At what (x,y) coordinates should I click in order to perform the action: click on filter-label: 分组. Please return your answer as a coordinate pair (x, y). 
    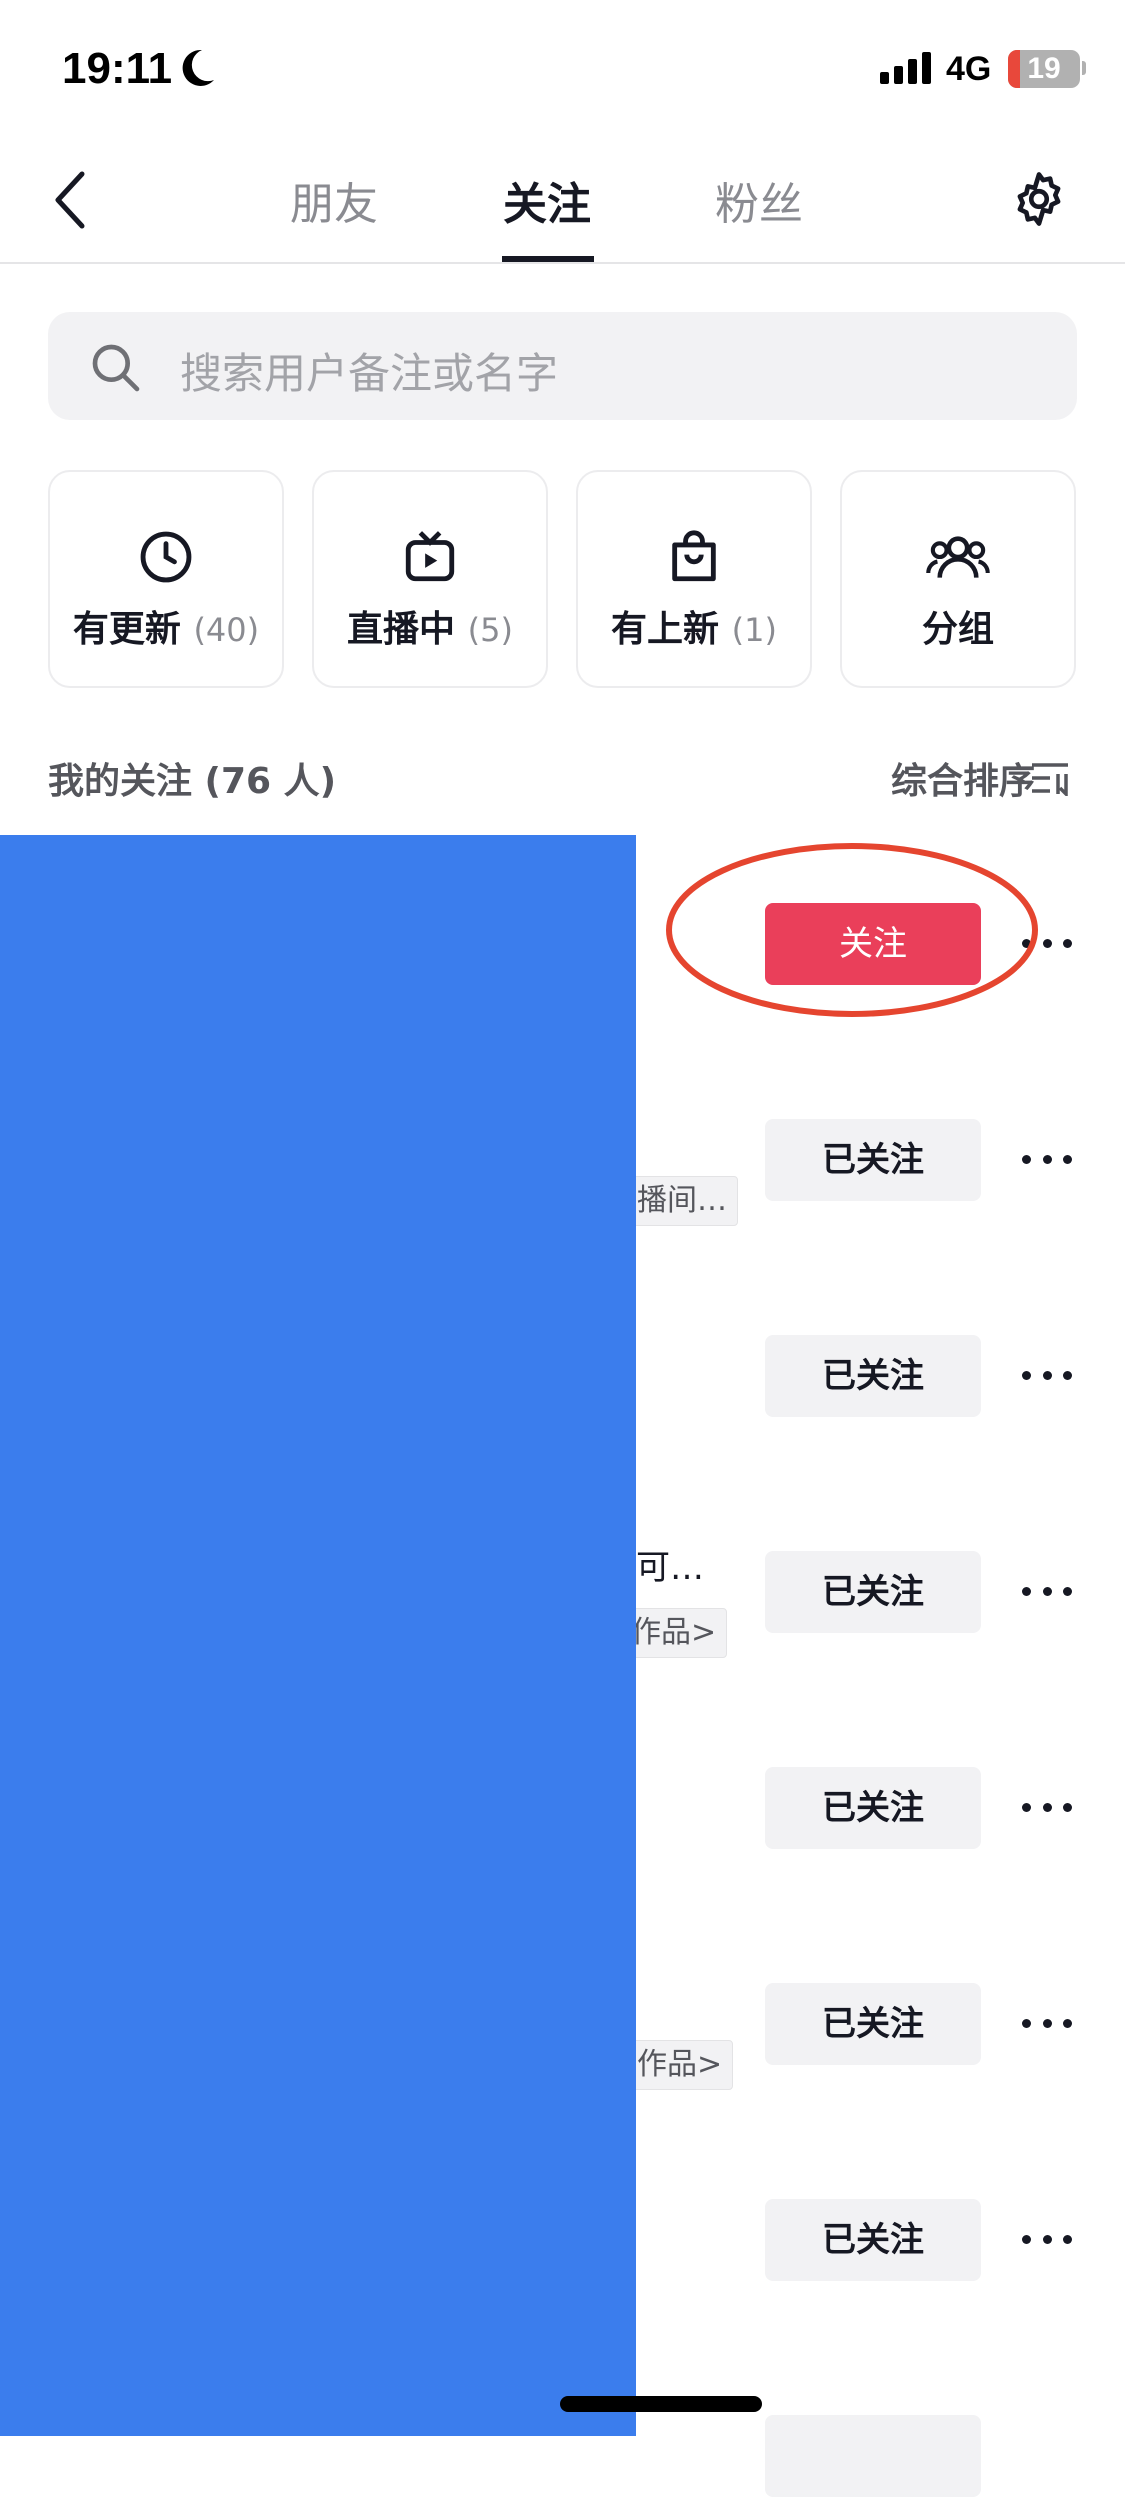
    Looking at the image, I should click on (957, 629).